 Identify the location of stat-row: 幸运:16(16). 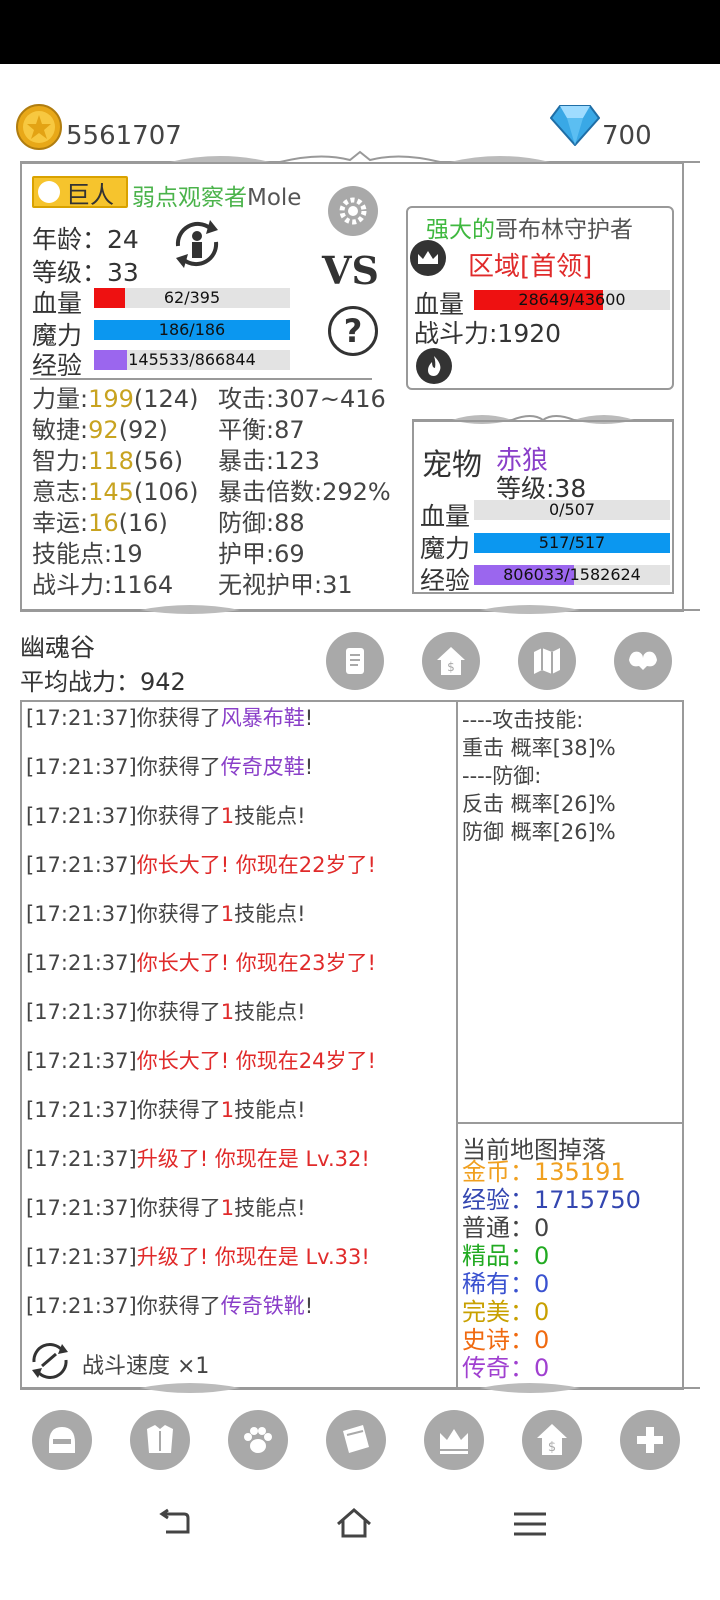
(115, 523).